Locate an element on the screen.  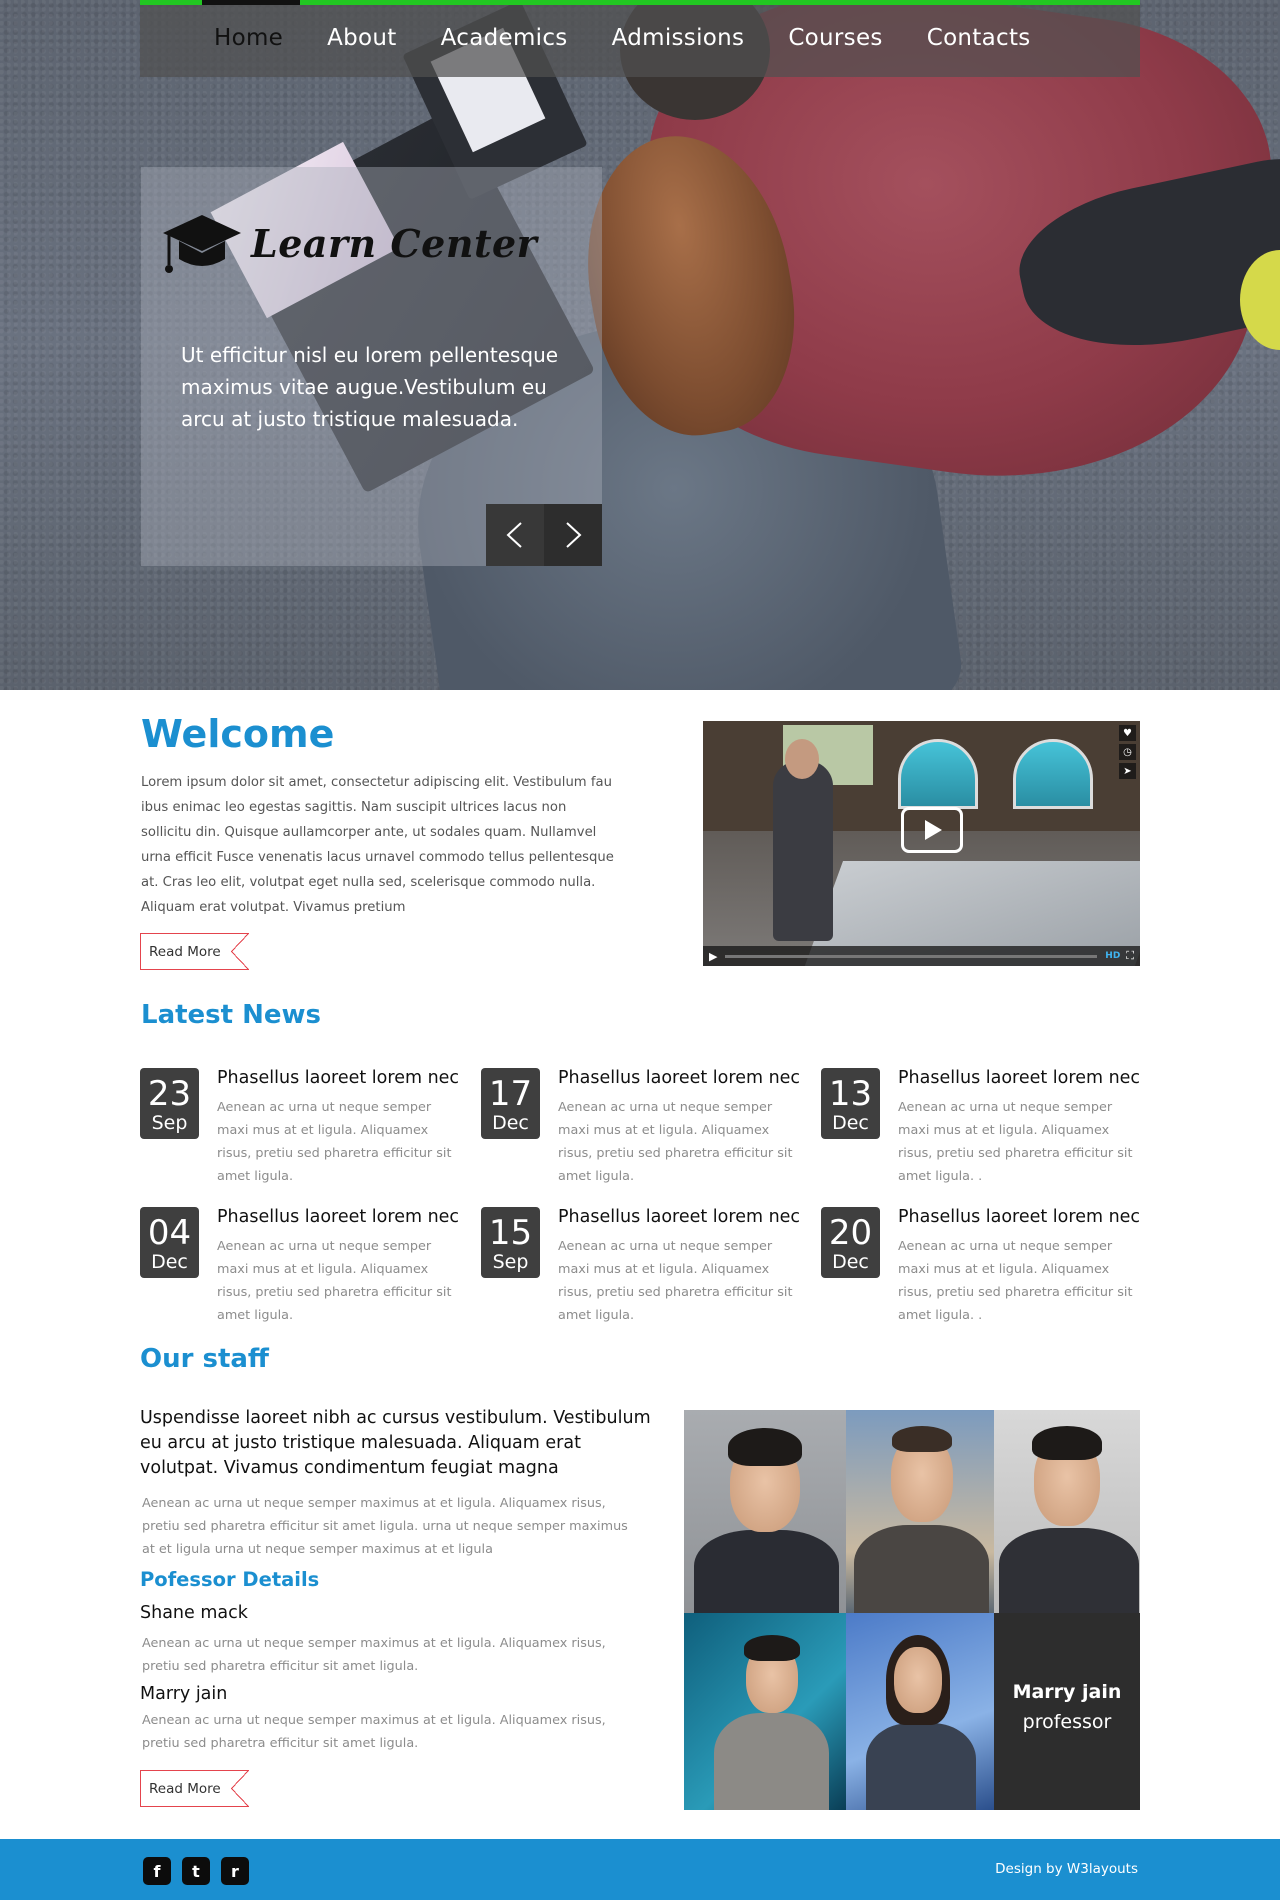
professor-name: Shane mack is located at coordinates (194, 1613).